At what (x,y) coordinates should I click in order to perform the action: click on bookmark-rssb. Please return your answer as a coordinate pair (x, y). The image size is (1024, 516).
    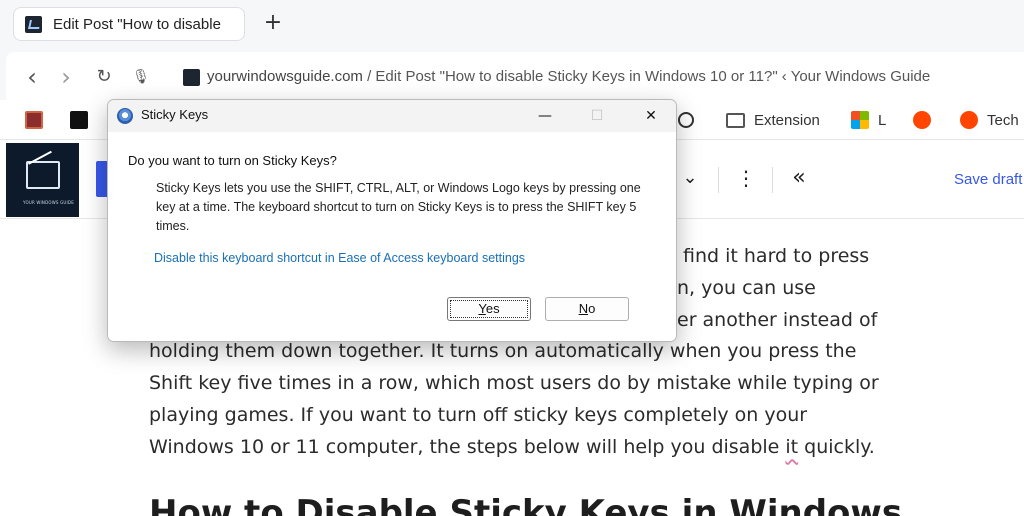
    Looking at the image, I should click on (38, 120).